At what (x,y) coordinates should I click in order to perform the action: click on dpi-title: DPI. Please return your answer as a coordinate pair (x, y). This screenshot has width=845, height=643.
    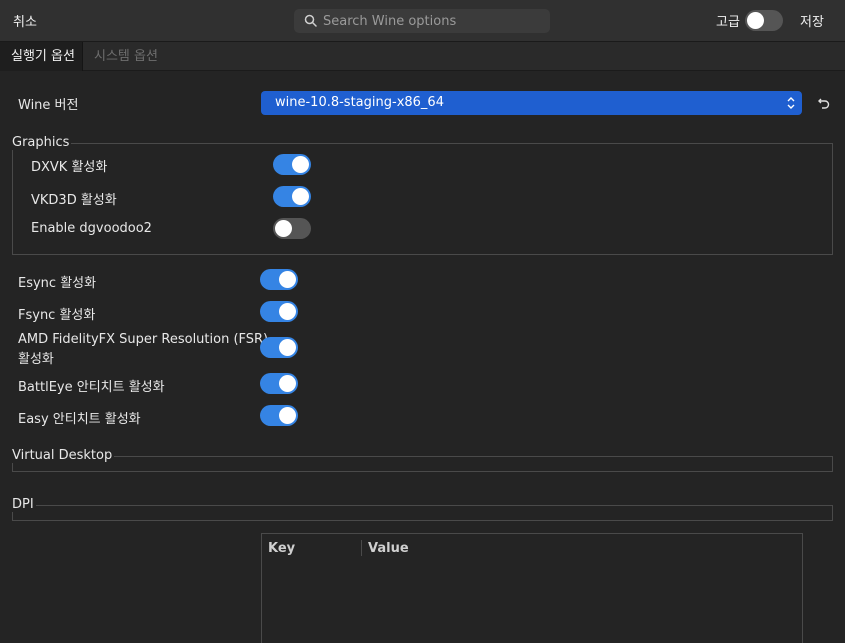
    Looking at the image, I should click on (24, 504).